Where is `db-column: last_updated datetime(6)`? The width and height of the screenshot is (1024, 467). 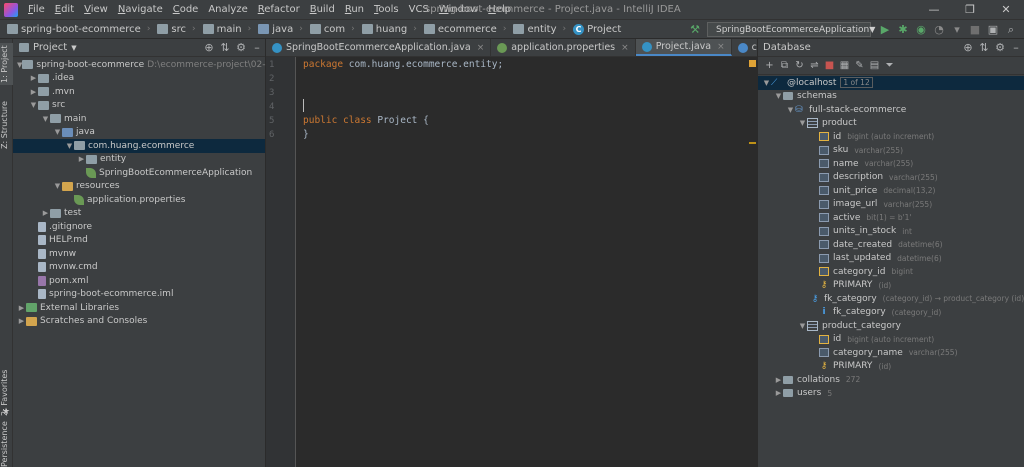 db-column: last_updated datetime(6) is located at coordinates (891, 259).